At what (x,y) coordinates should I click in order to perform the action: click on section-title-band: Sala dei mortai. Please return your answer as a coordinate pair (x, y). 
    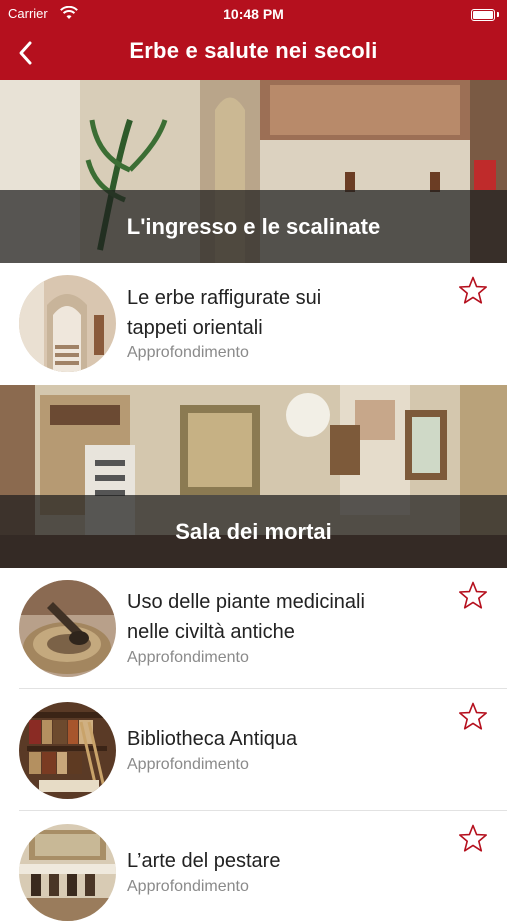
    Looking at the image, I should click on (253, 531).